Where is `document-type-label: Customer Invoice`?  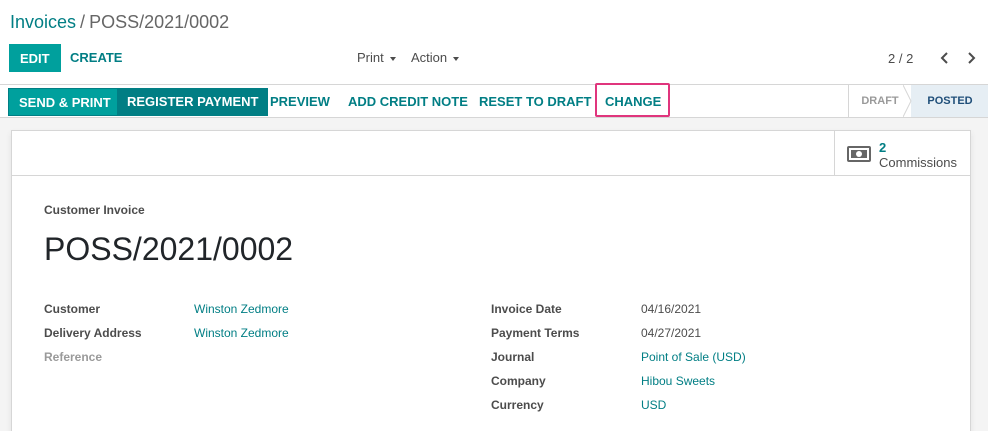 document-type-label: Customer Invoice is located at coordinates (94, 210).